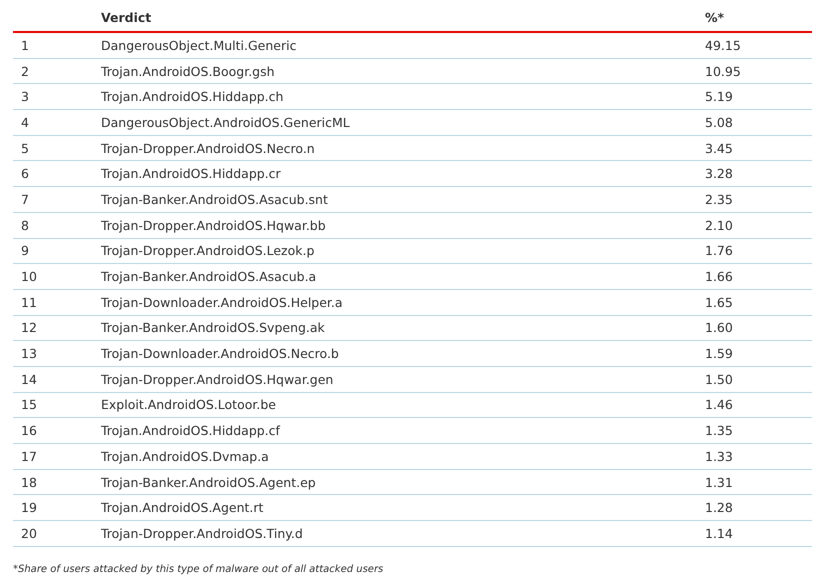 This screenshot has height=577, width=827. I want to click on rank-cell-text: 16, so click(29, 430).